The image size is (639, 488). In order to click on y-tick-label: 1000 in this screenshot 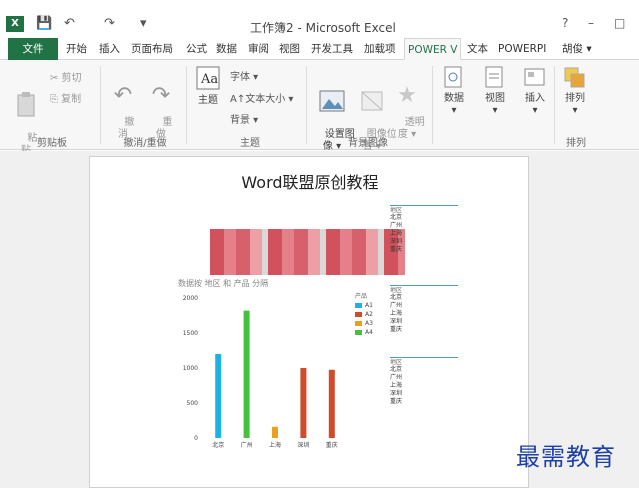, I will do `click(190, 368)`.